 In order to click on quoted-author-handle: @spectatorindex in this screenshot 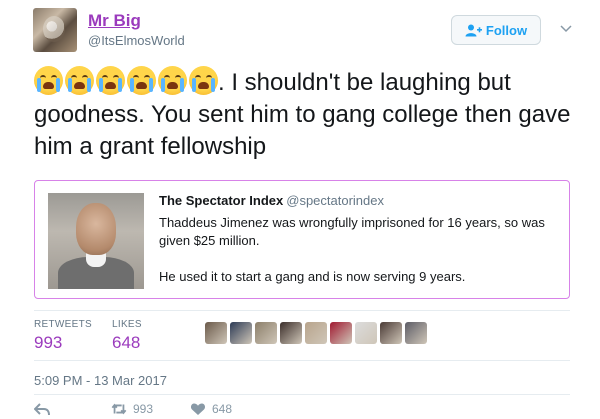, I will do `click(335, 200)`.